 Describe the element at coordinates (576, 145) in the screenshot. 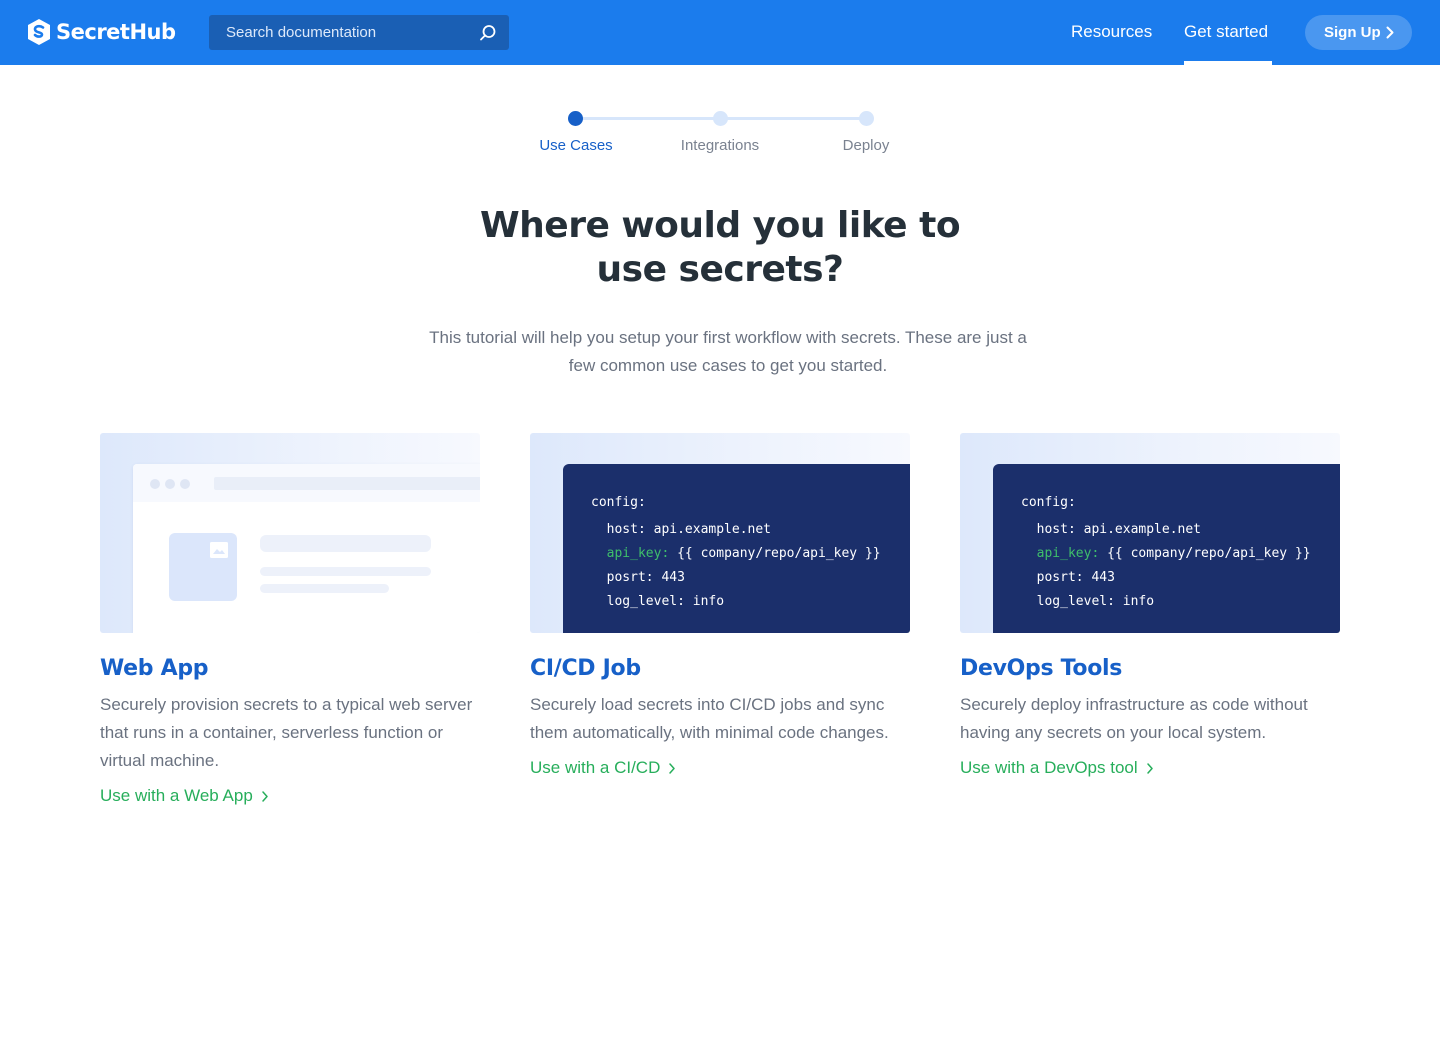

I see `step-label-use-cases: Use Cases` at that location.